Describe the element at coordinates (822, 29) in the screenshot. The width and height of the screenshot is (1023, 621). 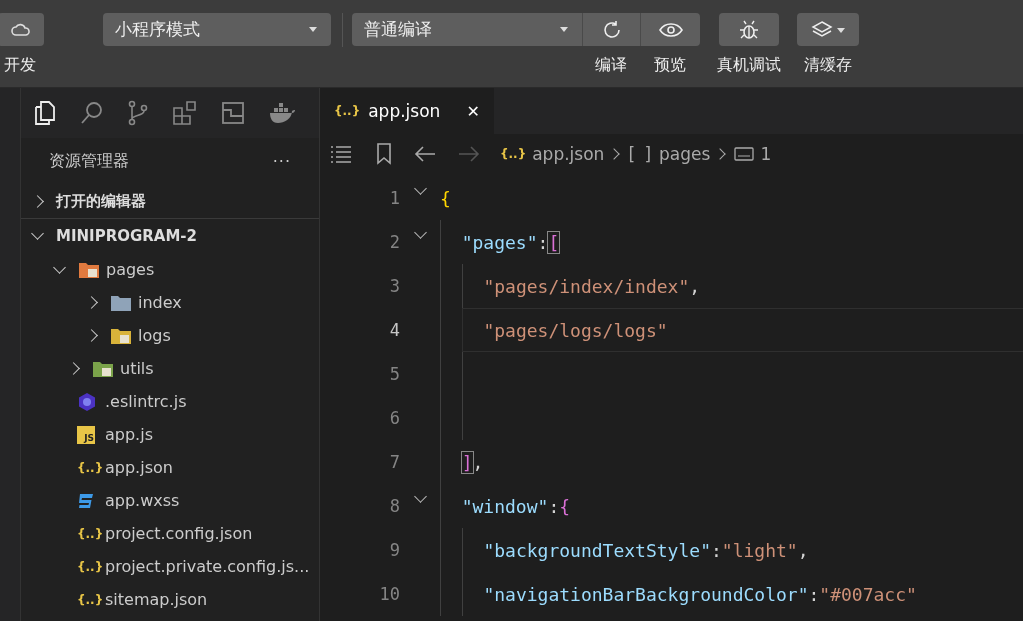
I see `layers-icon` at that location.